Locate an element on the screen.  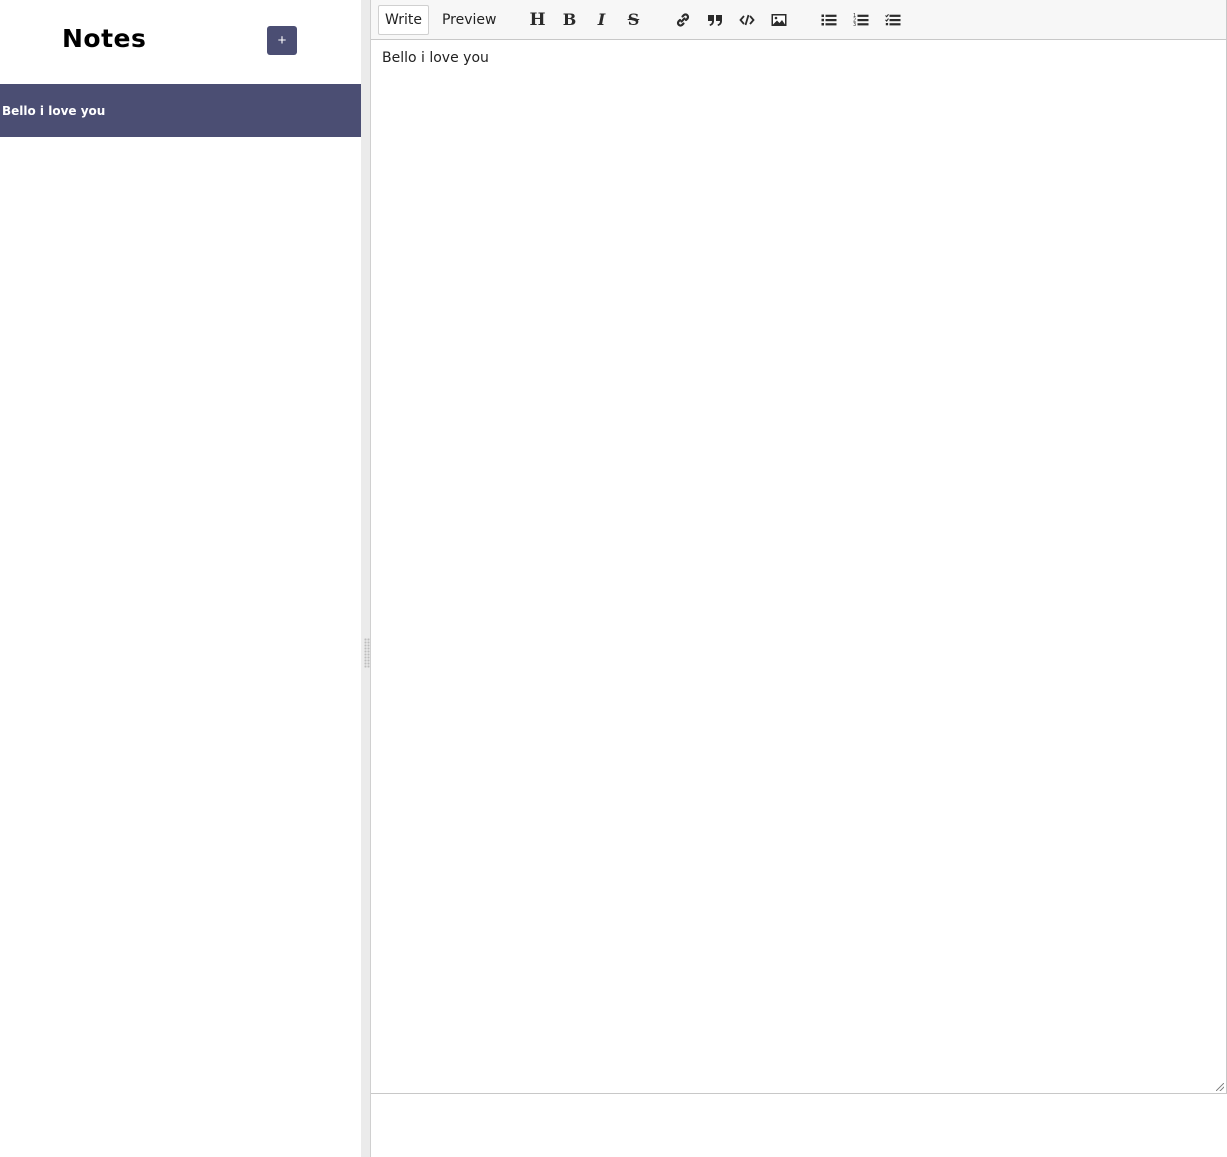
checklist-icon is located at coordinates (893, 20).